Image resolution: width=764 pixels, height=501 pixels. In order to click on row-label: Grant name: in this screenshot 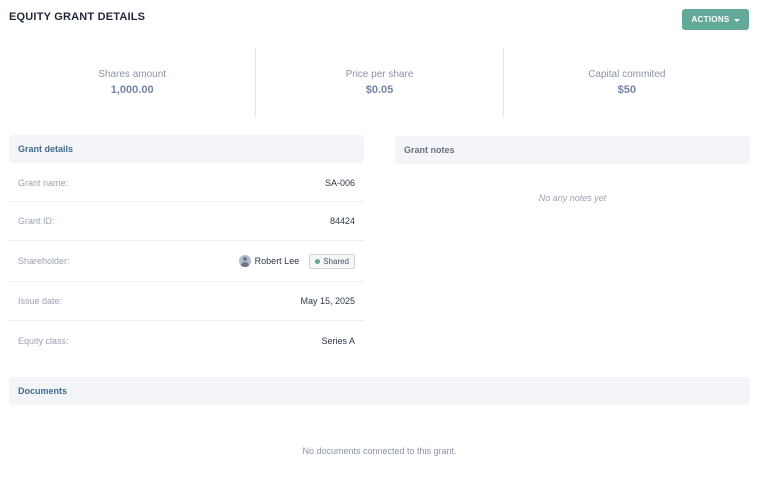, I will do `click(43, 182)`.